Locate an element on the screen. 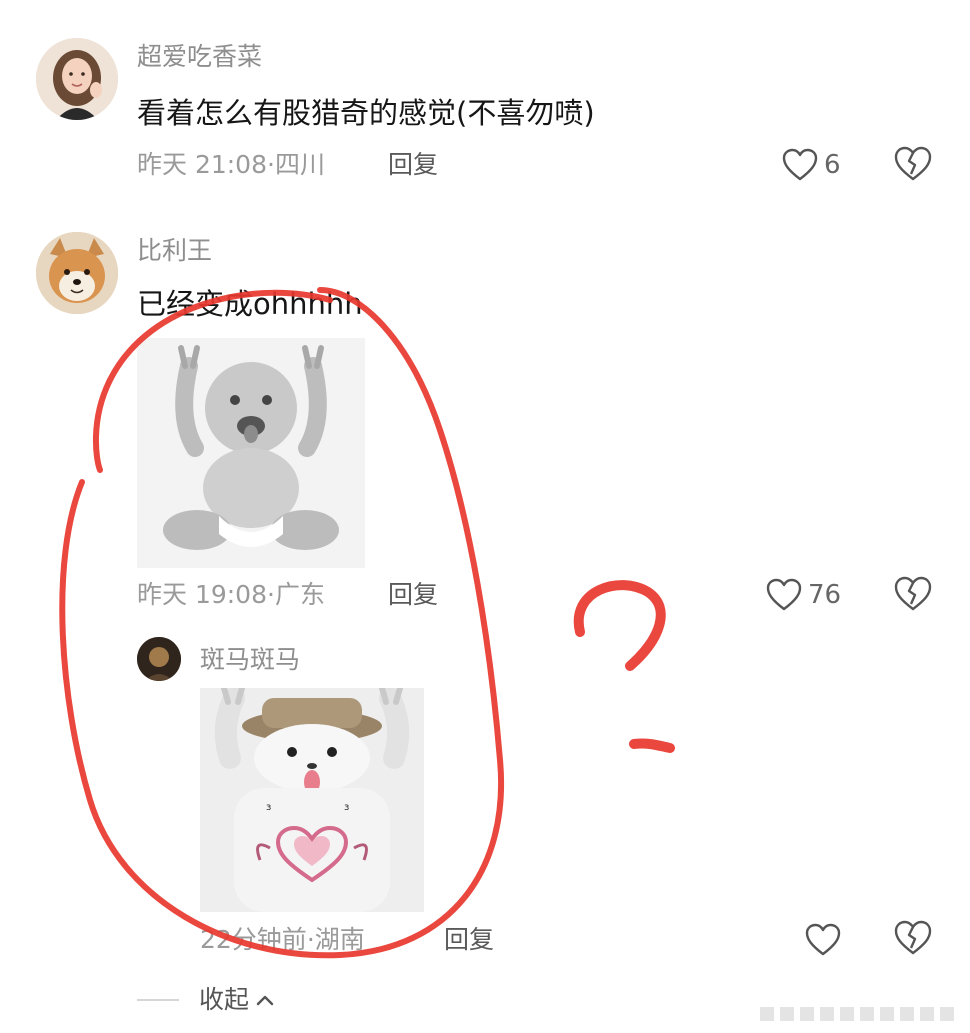 The image size is (970, 1033). avatar-reply-user is located at coordinates (159, 659).